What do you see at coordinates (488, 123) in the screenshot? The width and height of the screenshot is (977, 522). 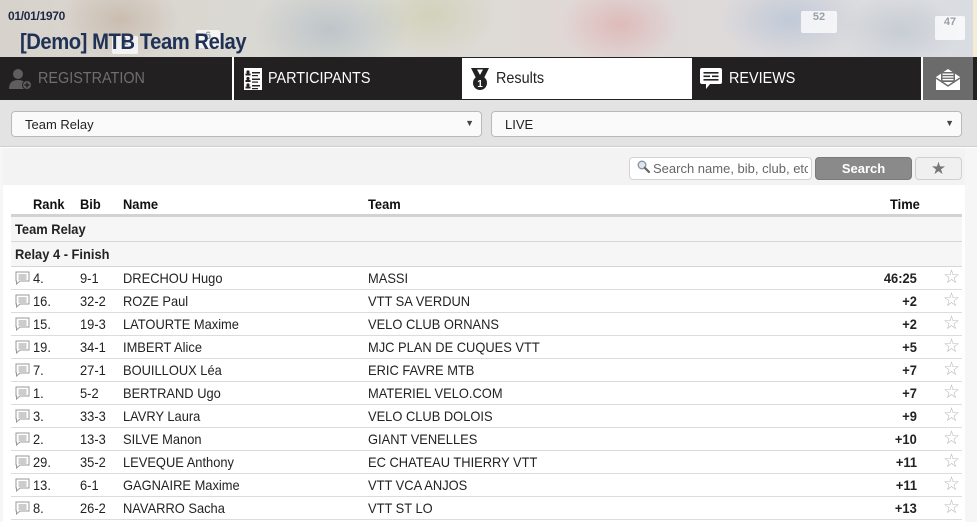 I see `filter-bar: Team Relay ▼ LIVE ▼` at bounding box center [488, 123].